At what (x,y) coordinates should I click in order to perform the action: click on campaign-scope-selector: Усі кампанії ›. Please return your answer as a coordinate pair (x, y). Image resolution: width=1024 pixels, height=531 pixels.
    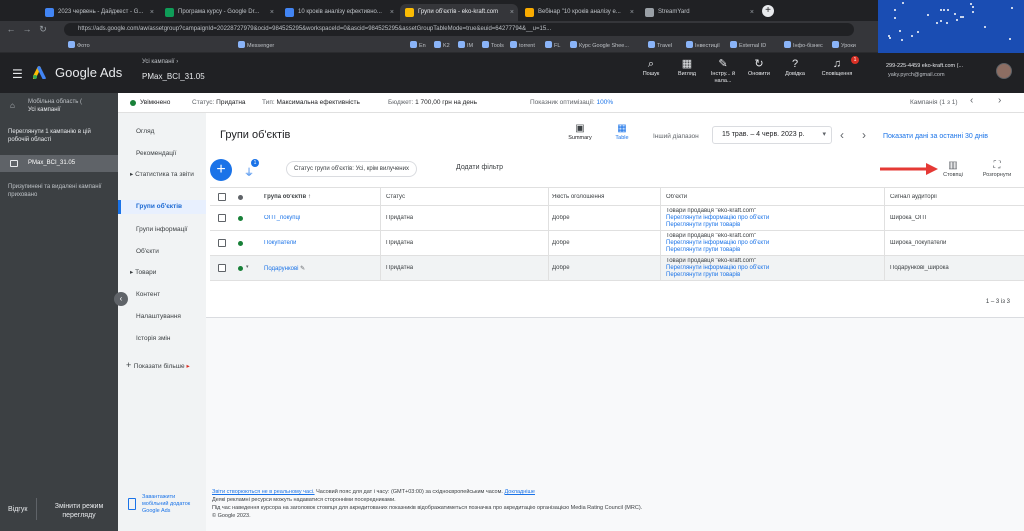
    Looking at the image, I should click on (160, 62).